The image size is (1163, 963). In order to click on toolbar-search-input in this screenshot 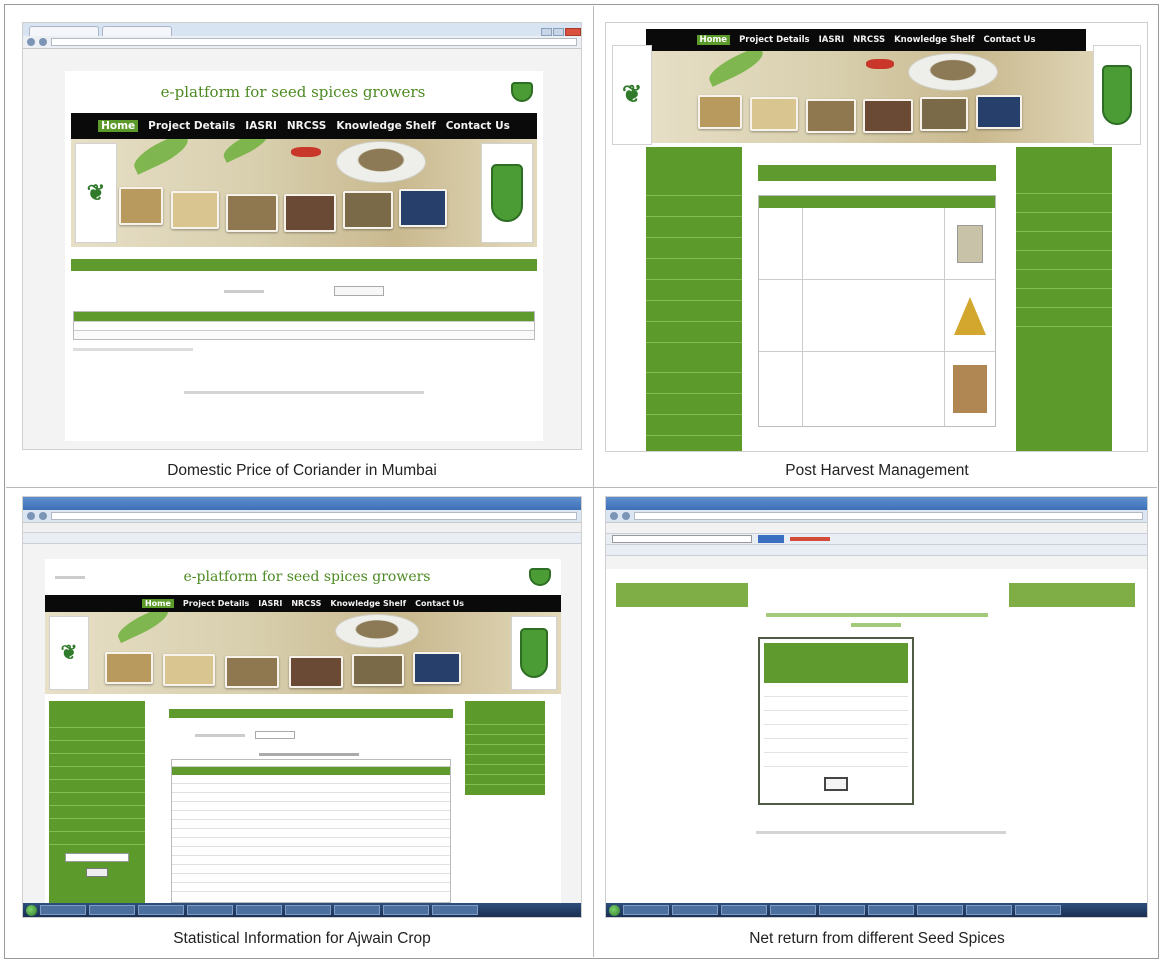, I will do `click(682, 539)`.